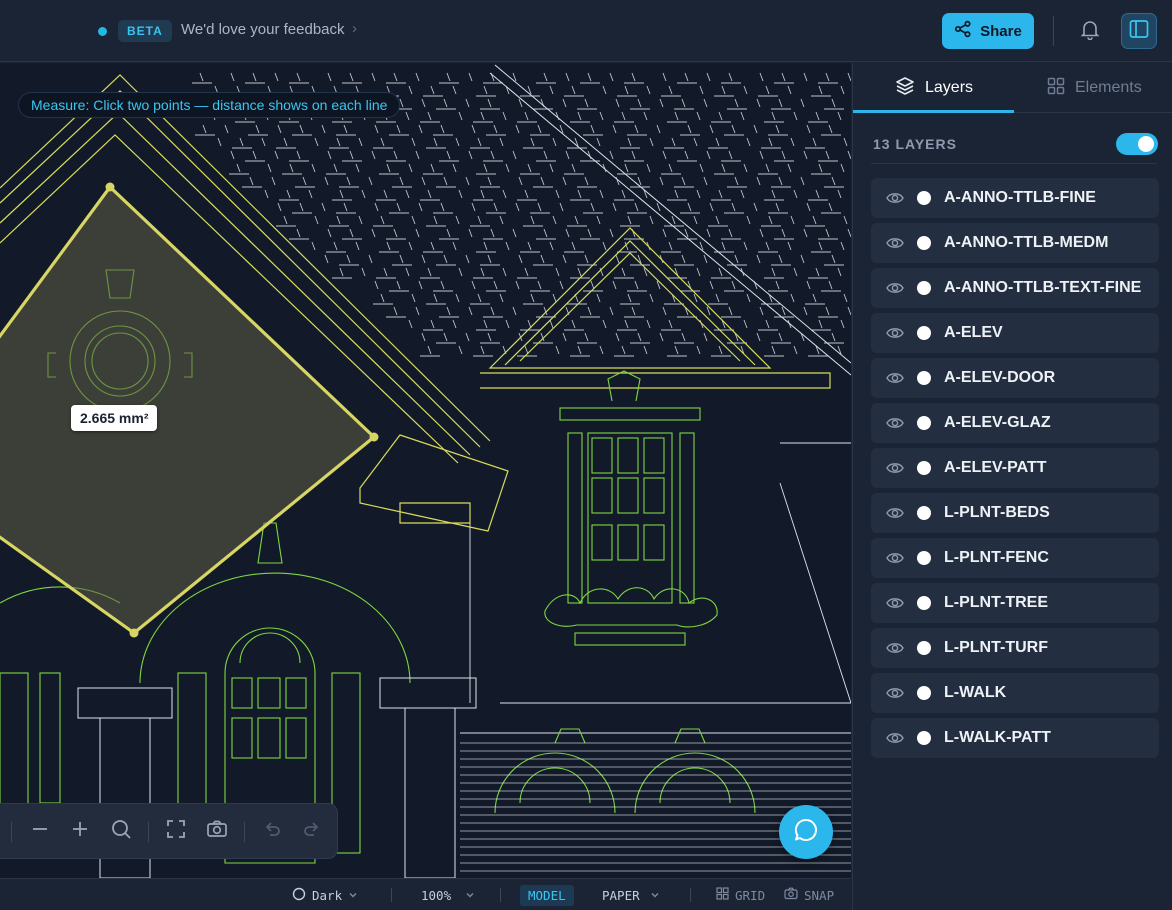  I want to click on layer-row: A-ANNO-TTLB-FINE, so click(1015, 198).